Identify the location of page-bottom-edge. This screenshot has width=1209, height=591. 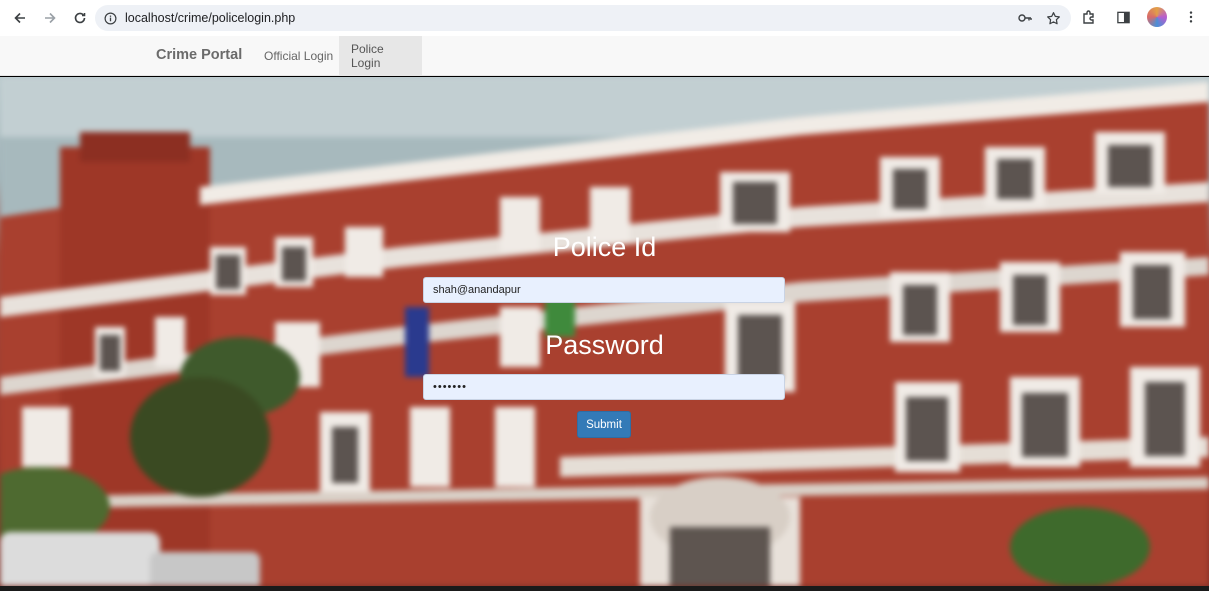
(604, 588).